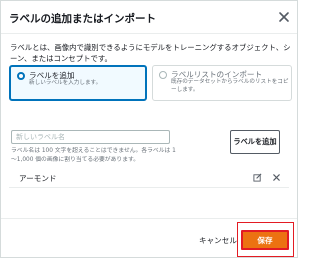  Describe the element at coordinates (149, 218) in the screenshot. I see `footer-divider` at that location.